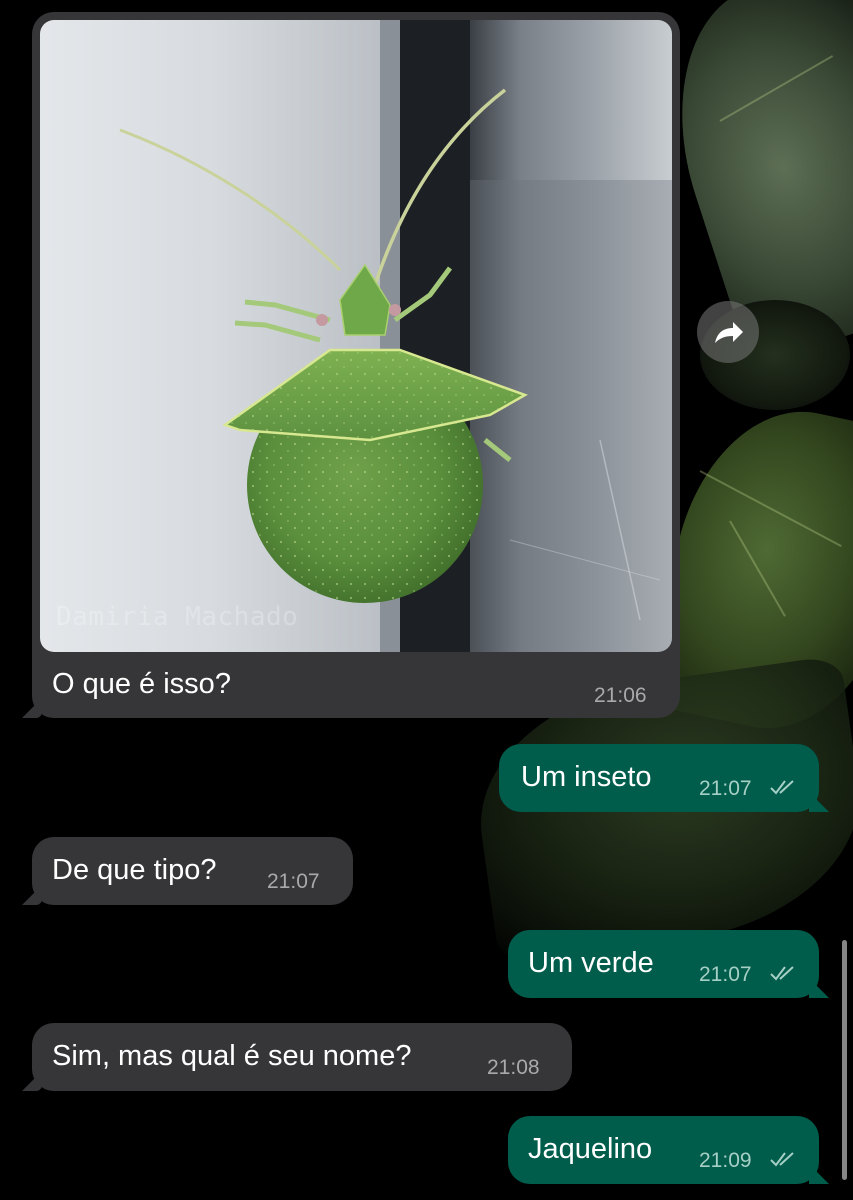 This screenshot has width=853, height=1200. I want to click on message-time: 21:06, so click(620, 695).